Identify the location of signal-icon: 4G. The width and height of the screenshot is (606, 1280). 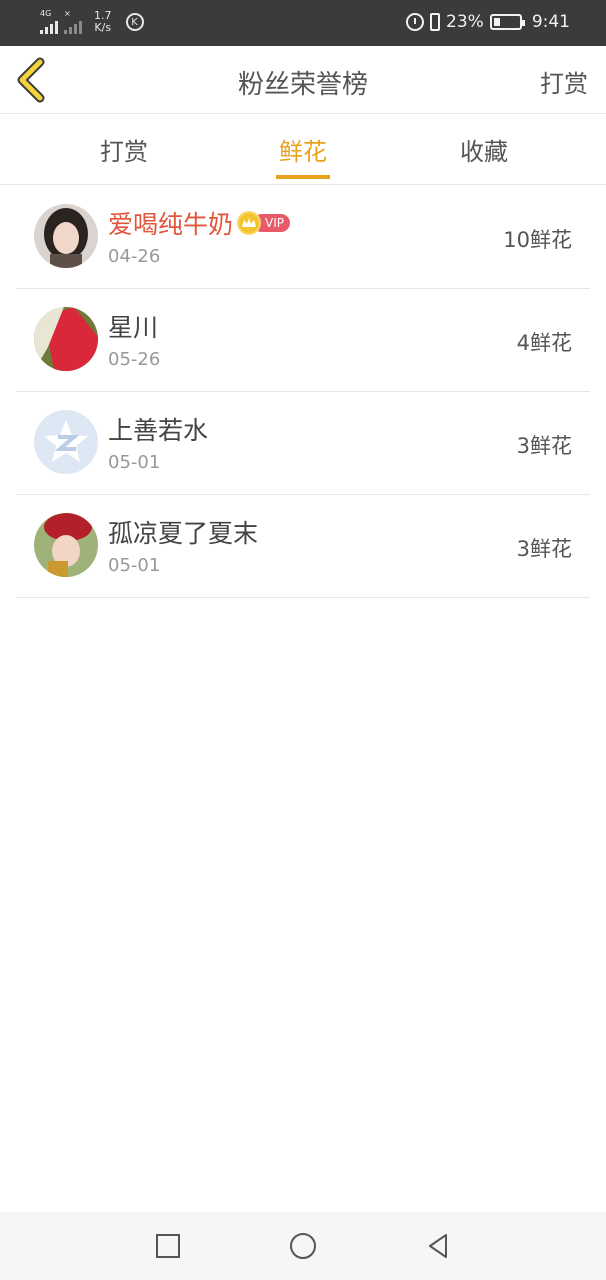
(49, 22).